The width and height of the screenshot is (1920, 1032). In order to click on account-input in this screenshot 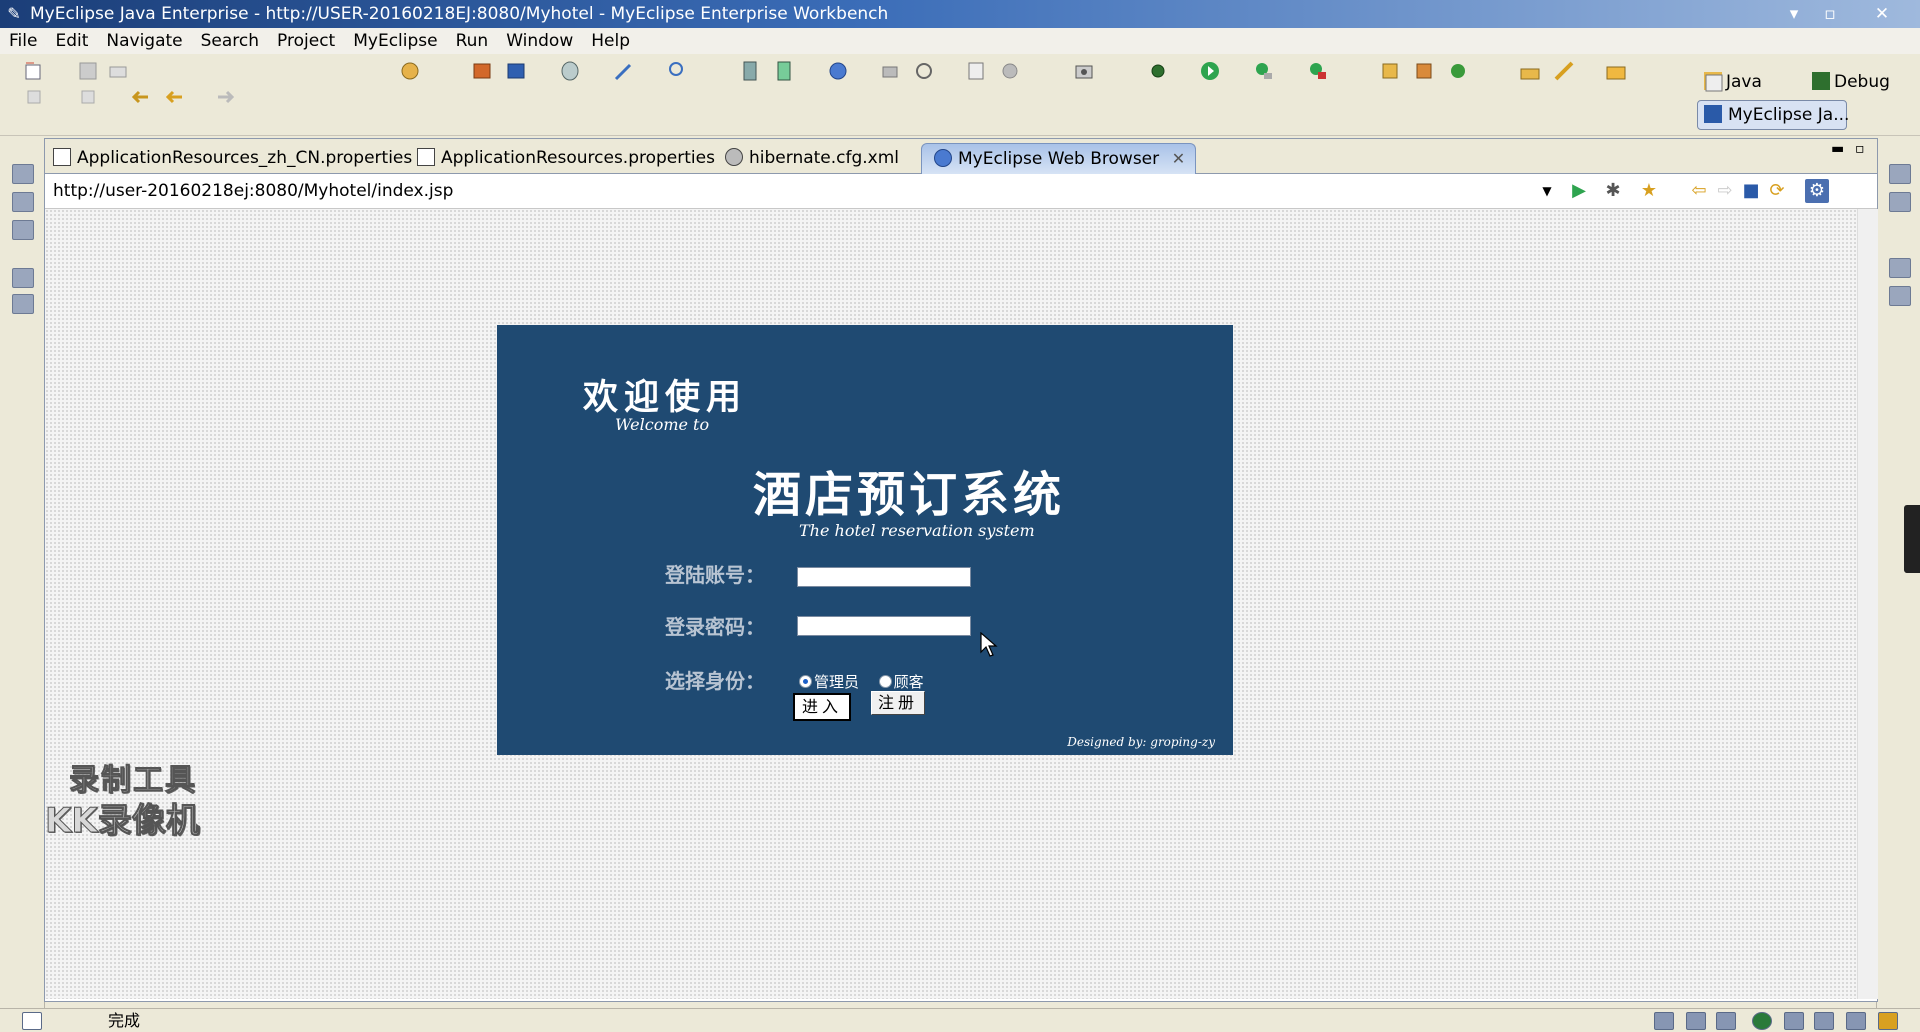, I will do `click(884, 577)`.